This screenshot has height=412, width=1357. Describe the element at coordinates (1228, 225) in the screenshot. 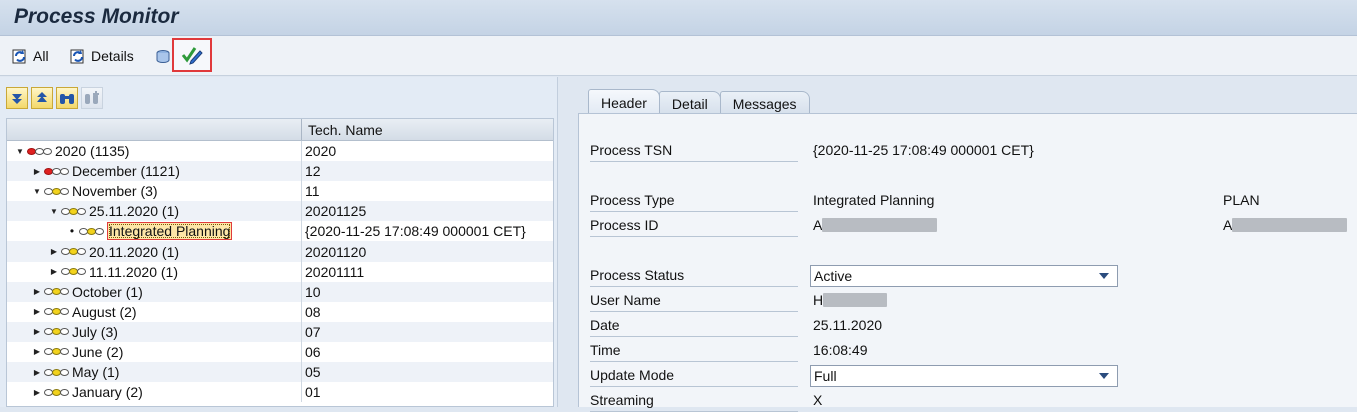

I see `field-value-secondary: A` at that location.